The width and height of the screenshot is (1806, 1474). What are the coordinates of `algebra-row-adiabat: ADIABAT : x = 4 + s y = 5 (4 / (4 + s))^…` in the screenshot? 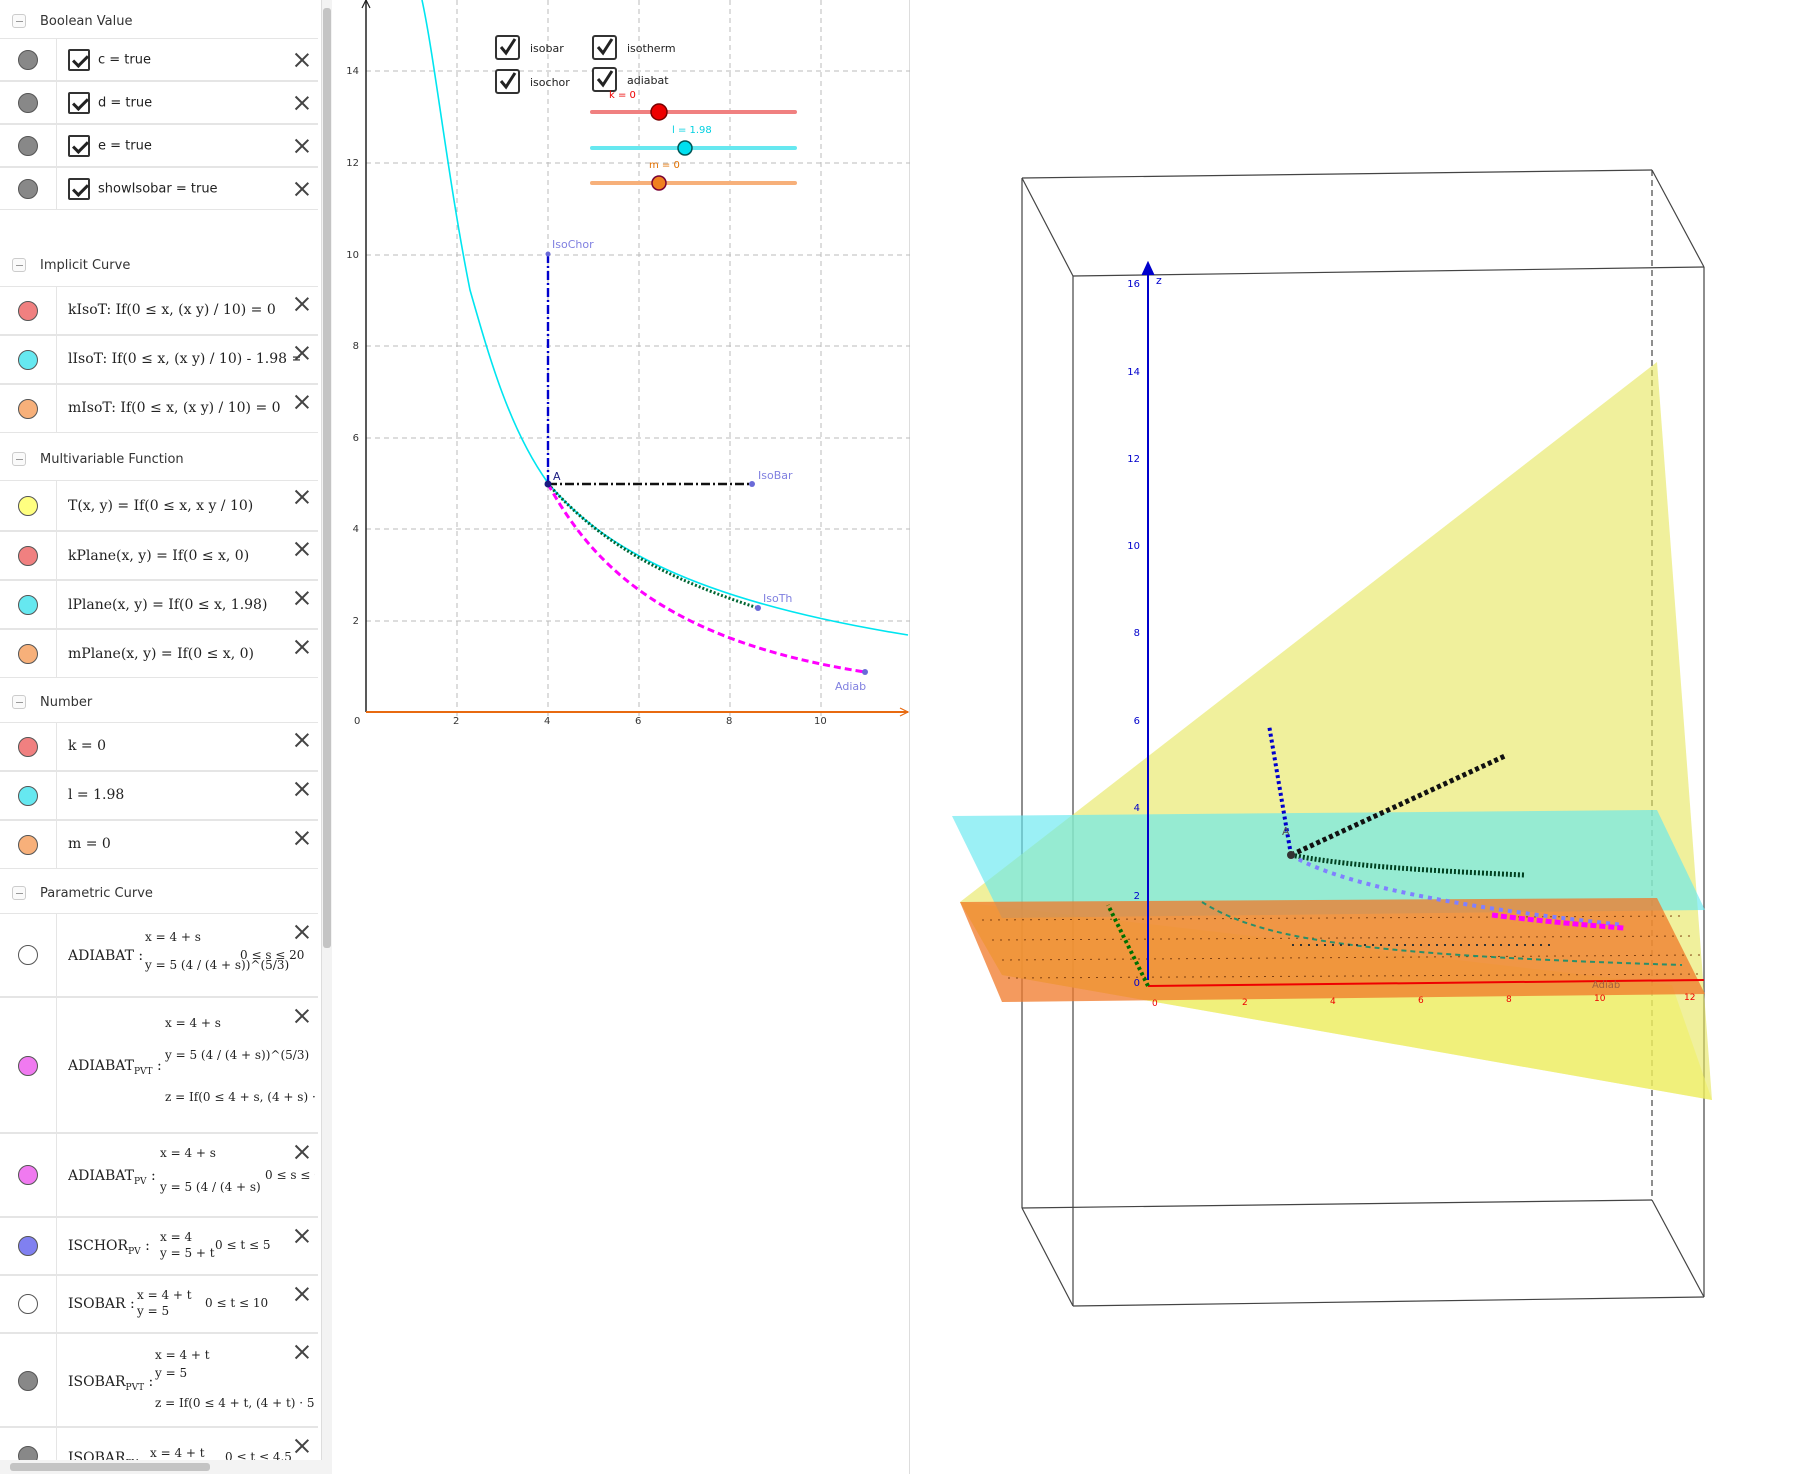 It's located at (159, 955).